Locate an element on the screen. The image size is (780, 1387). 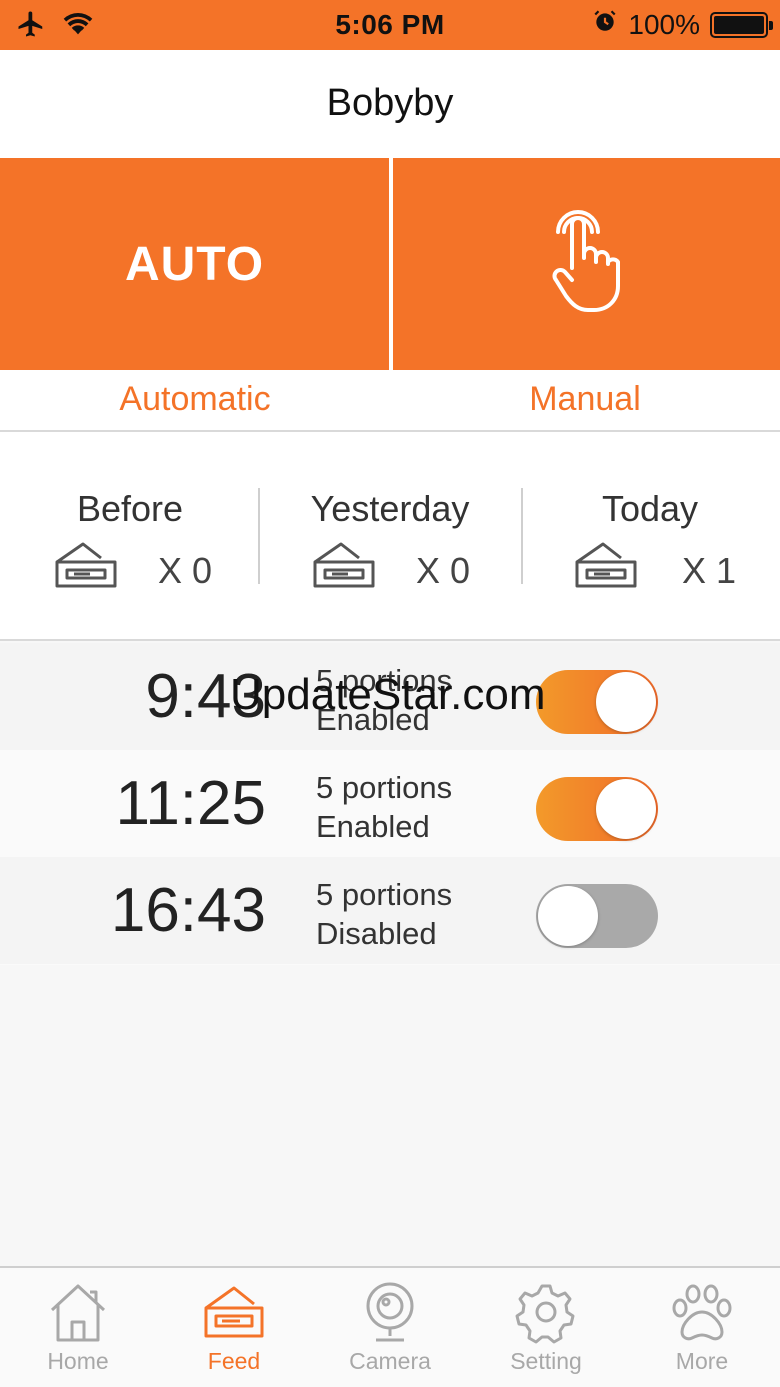
stat-label: Yesterday is located at coordinates (390, 508).